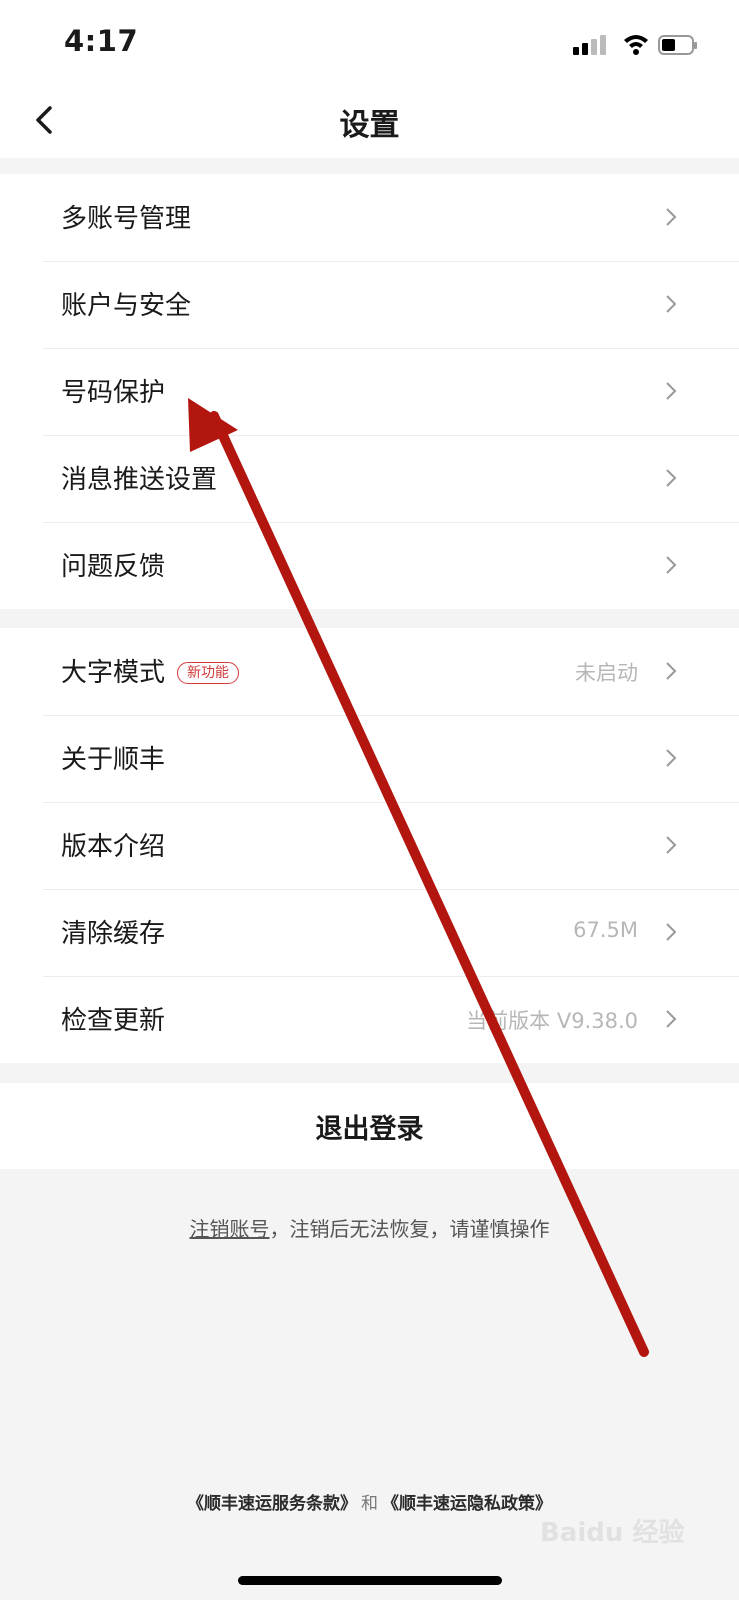  I want to click on privacy-policy-link: 《顺丰速运隐私政策》, so click(467, 1504).